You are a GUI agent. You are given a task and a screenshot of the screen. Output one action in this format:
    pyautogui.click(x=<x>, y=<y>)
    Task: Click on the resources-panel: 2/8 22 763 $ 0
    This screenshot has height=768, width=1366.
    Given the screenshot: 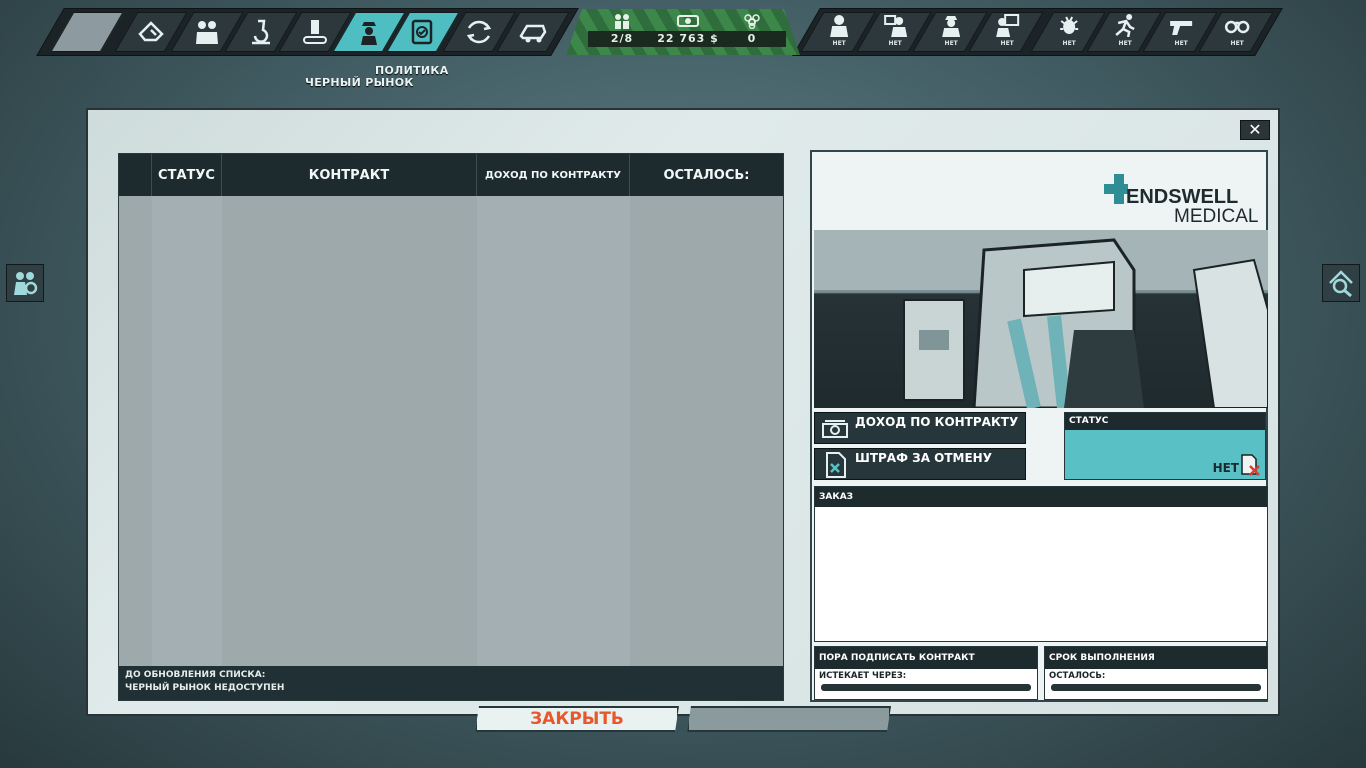 What is the action you would take?
    pyautogui.click(x=683, y=32)
    